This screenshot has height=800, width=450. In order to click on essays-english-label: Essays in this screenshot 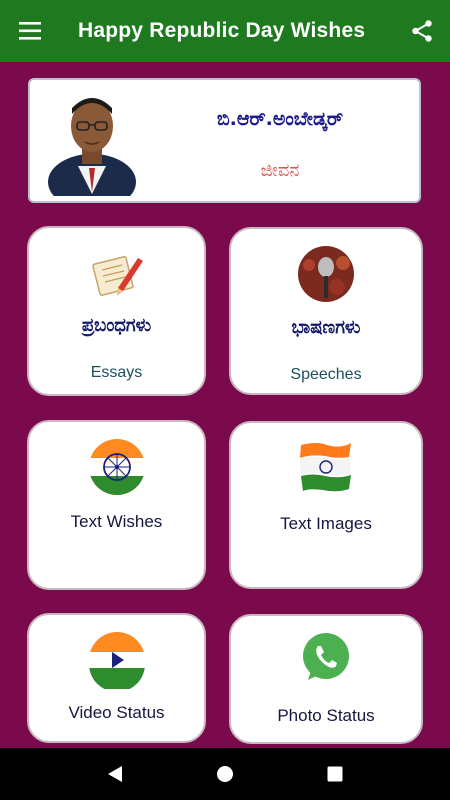, I will do `click(116, 372)`.